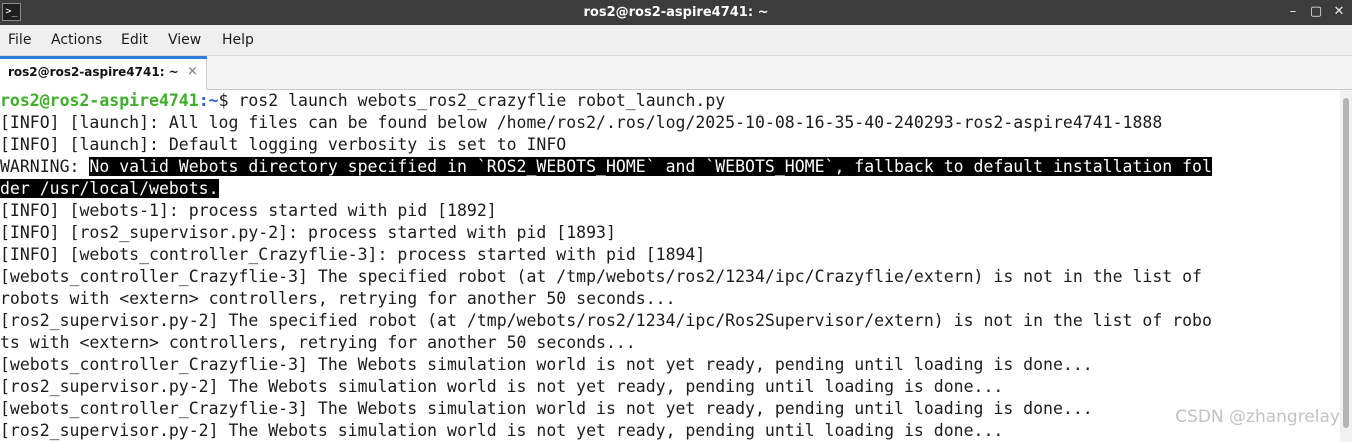 The width and height of the screenshot is (1352, 442). What do you see at coordinates (670, 189) in the screenshot?
I see `warning-line-continued: der /usr/local/webots.` at bounding box center [670, 189].